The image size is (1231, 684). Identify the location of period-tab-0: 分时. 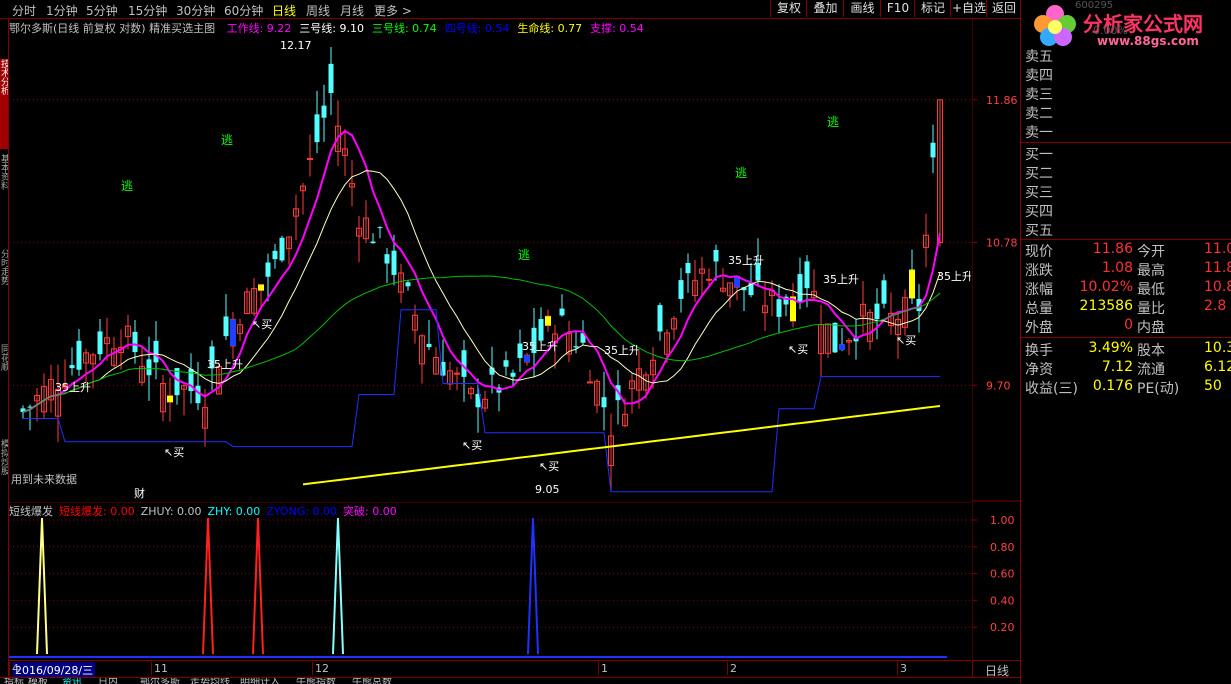
(24, 10).